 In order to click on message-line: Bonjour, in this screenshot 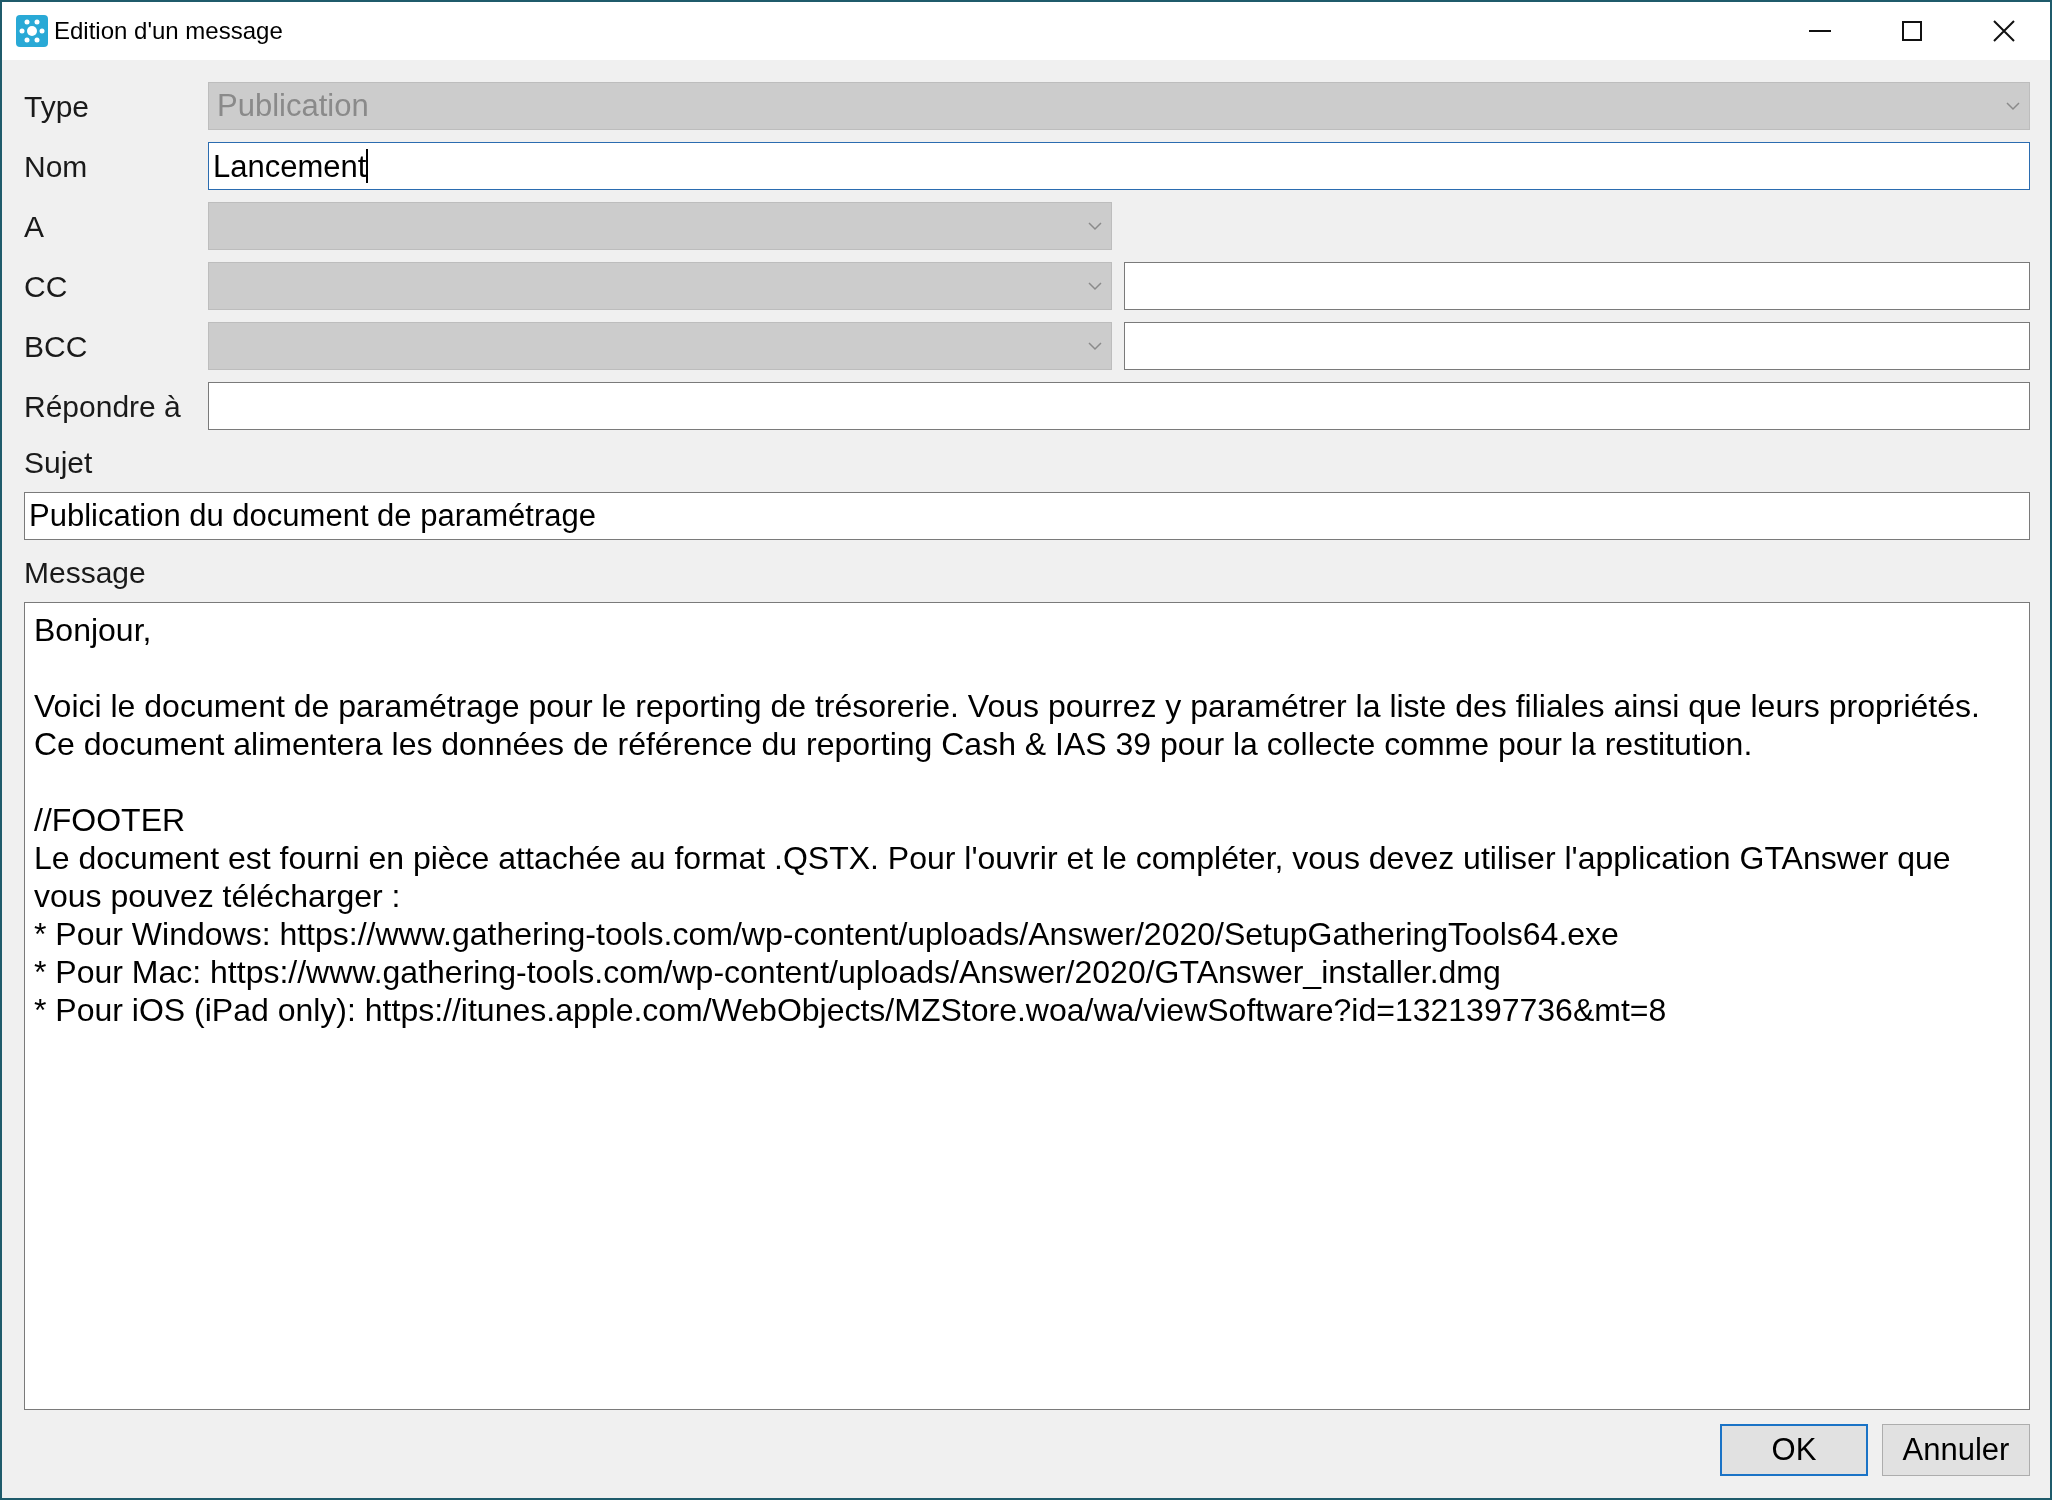, I will do `click(93, 630)`.